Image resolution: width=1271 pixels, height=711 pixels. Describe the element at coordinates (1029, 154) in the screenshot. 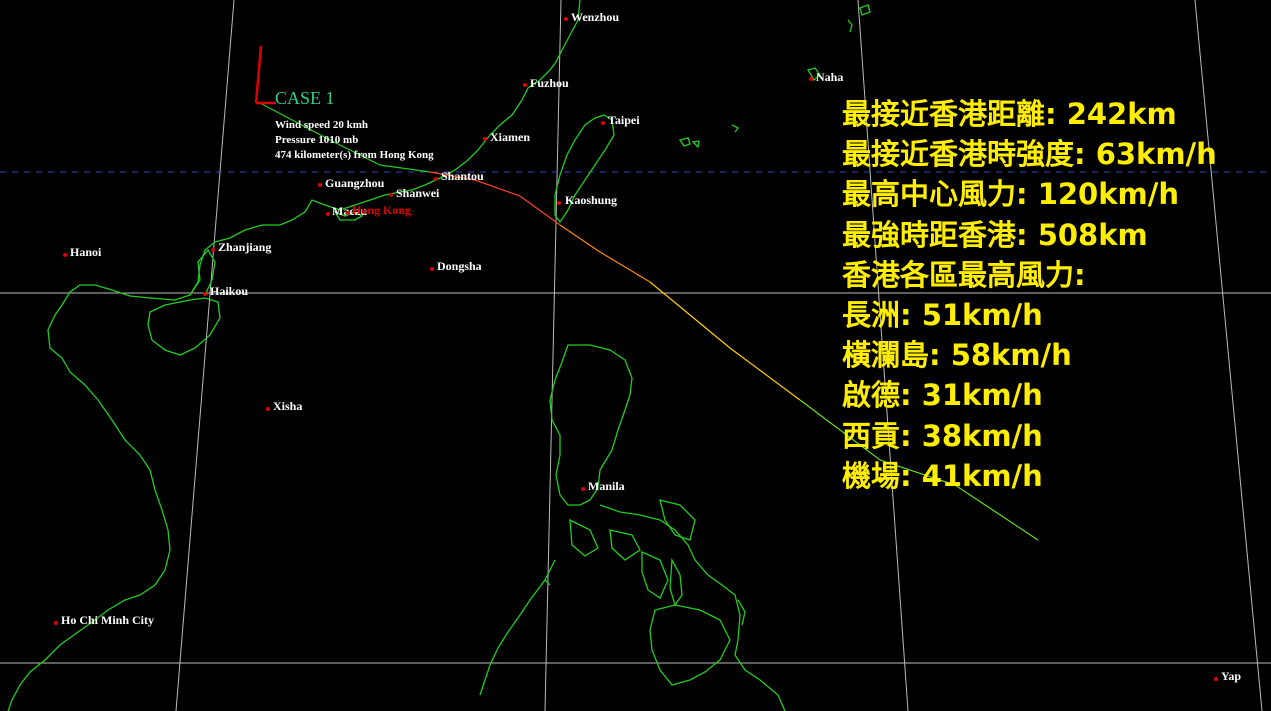

I see `stat-closest-intensity: 最接近香港時強度: 63km/h` at that location.